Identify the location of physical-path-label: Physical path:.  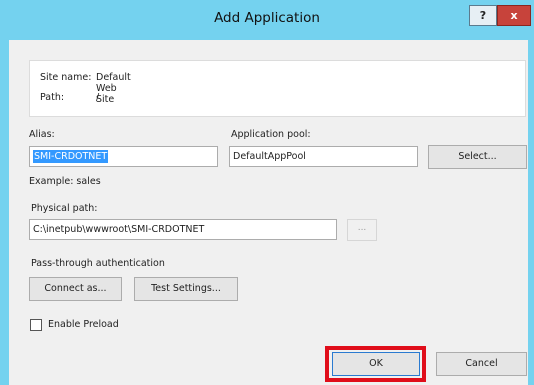
(64, 208).